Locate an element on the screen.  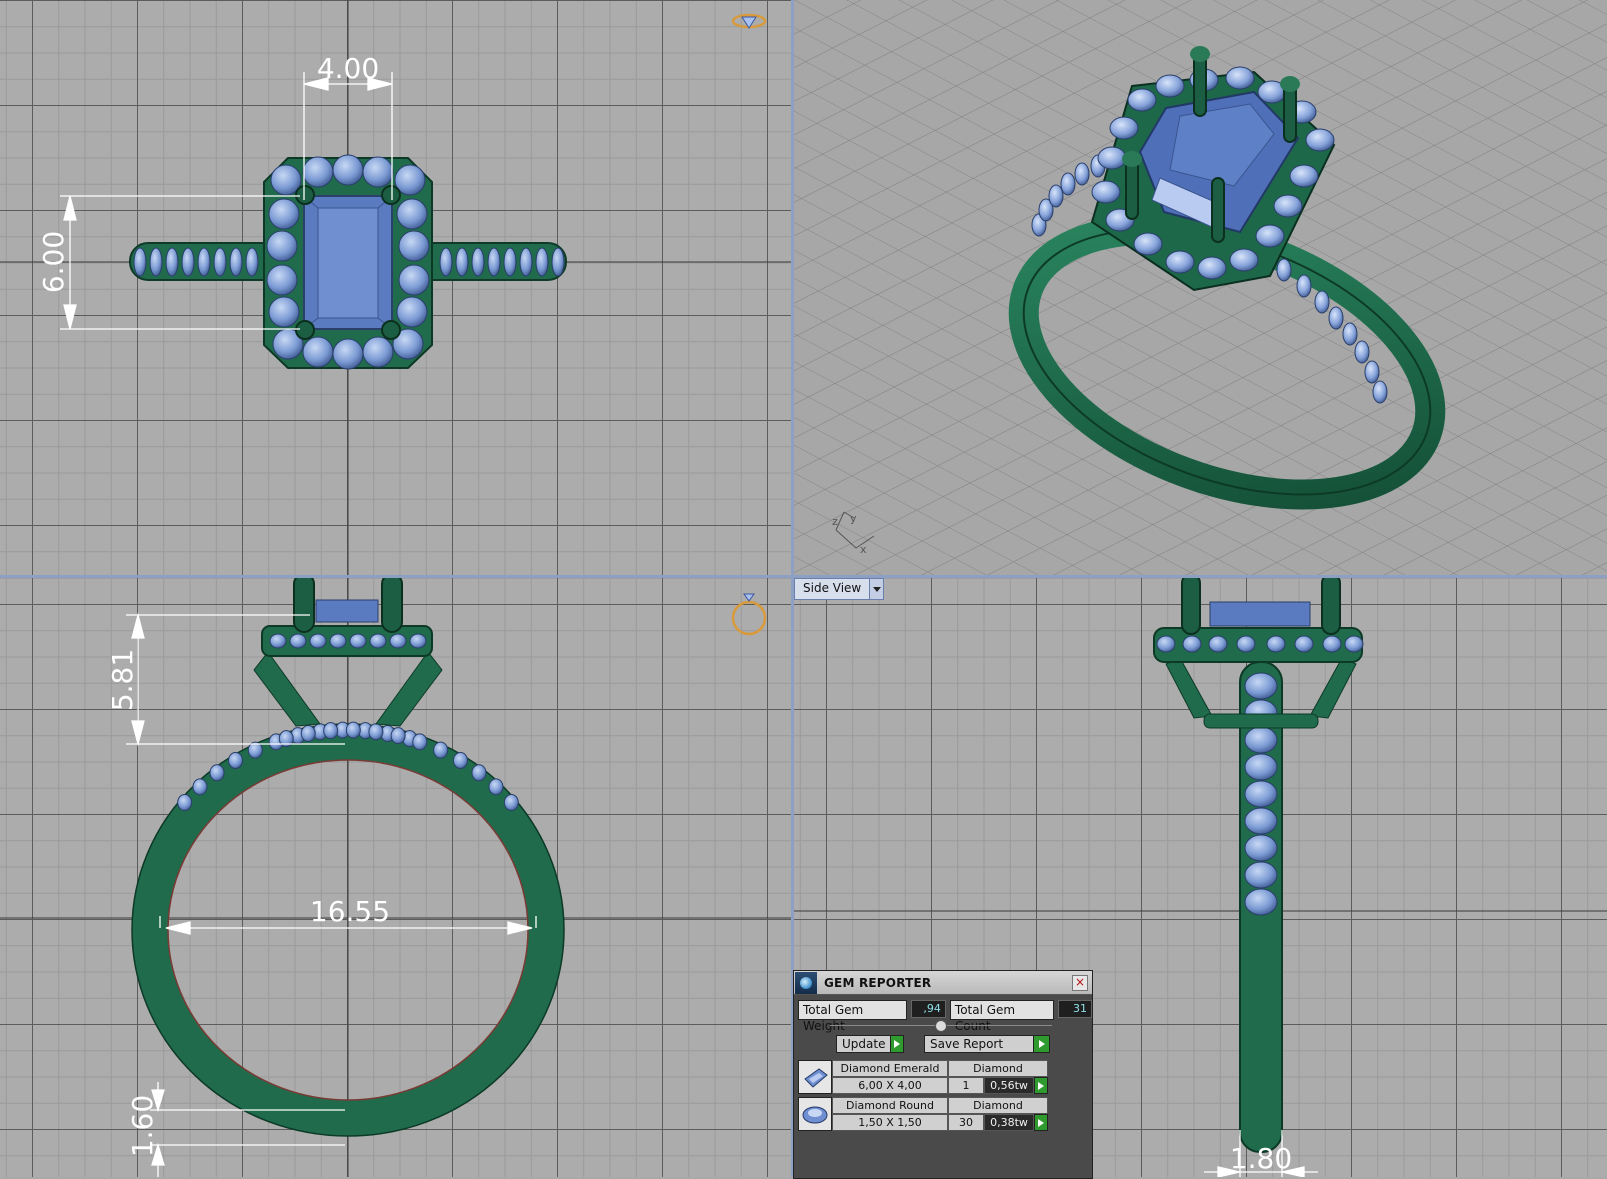
axis-z-label: z is located at coordinates (835, 521).